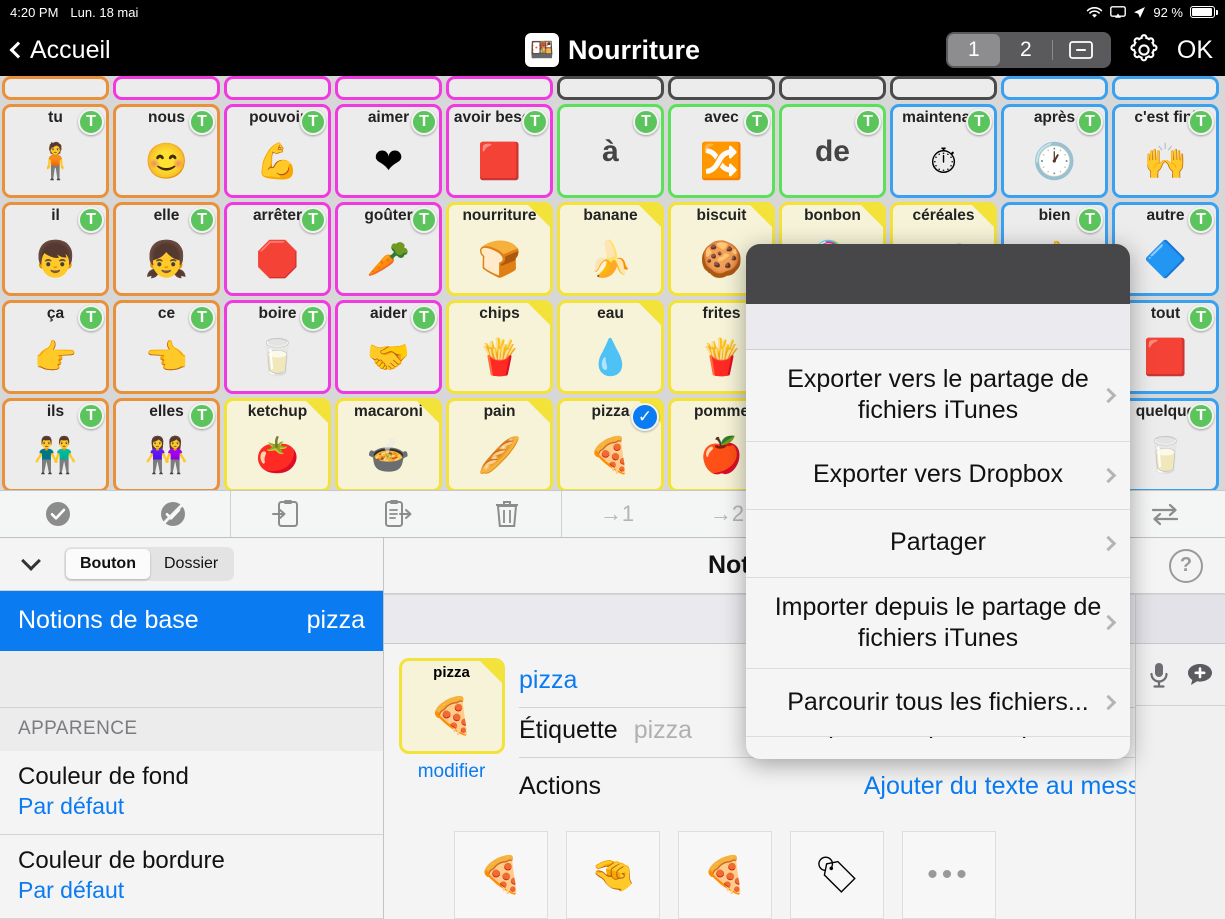 This screenshot has width=1225, height=919. Describe the element at coordinates (191, 793) in the screenshot. I see `setting-background-color: Couleur de fond Par défaut` at that location.